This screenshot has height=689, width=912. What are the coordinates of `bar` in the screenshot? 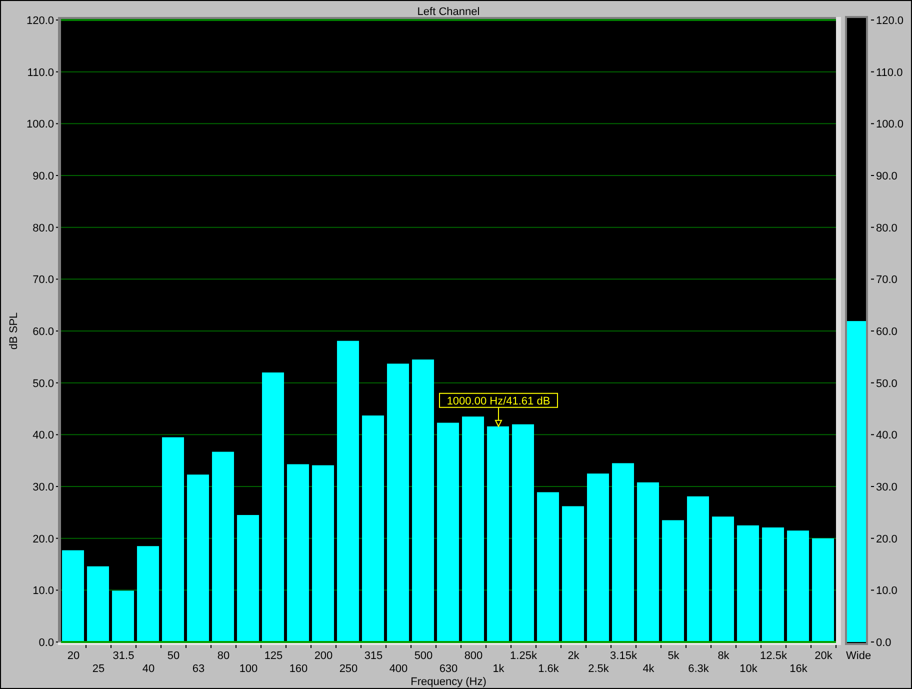 It's located at (123, 616).